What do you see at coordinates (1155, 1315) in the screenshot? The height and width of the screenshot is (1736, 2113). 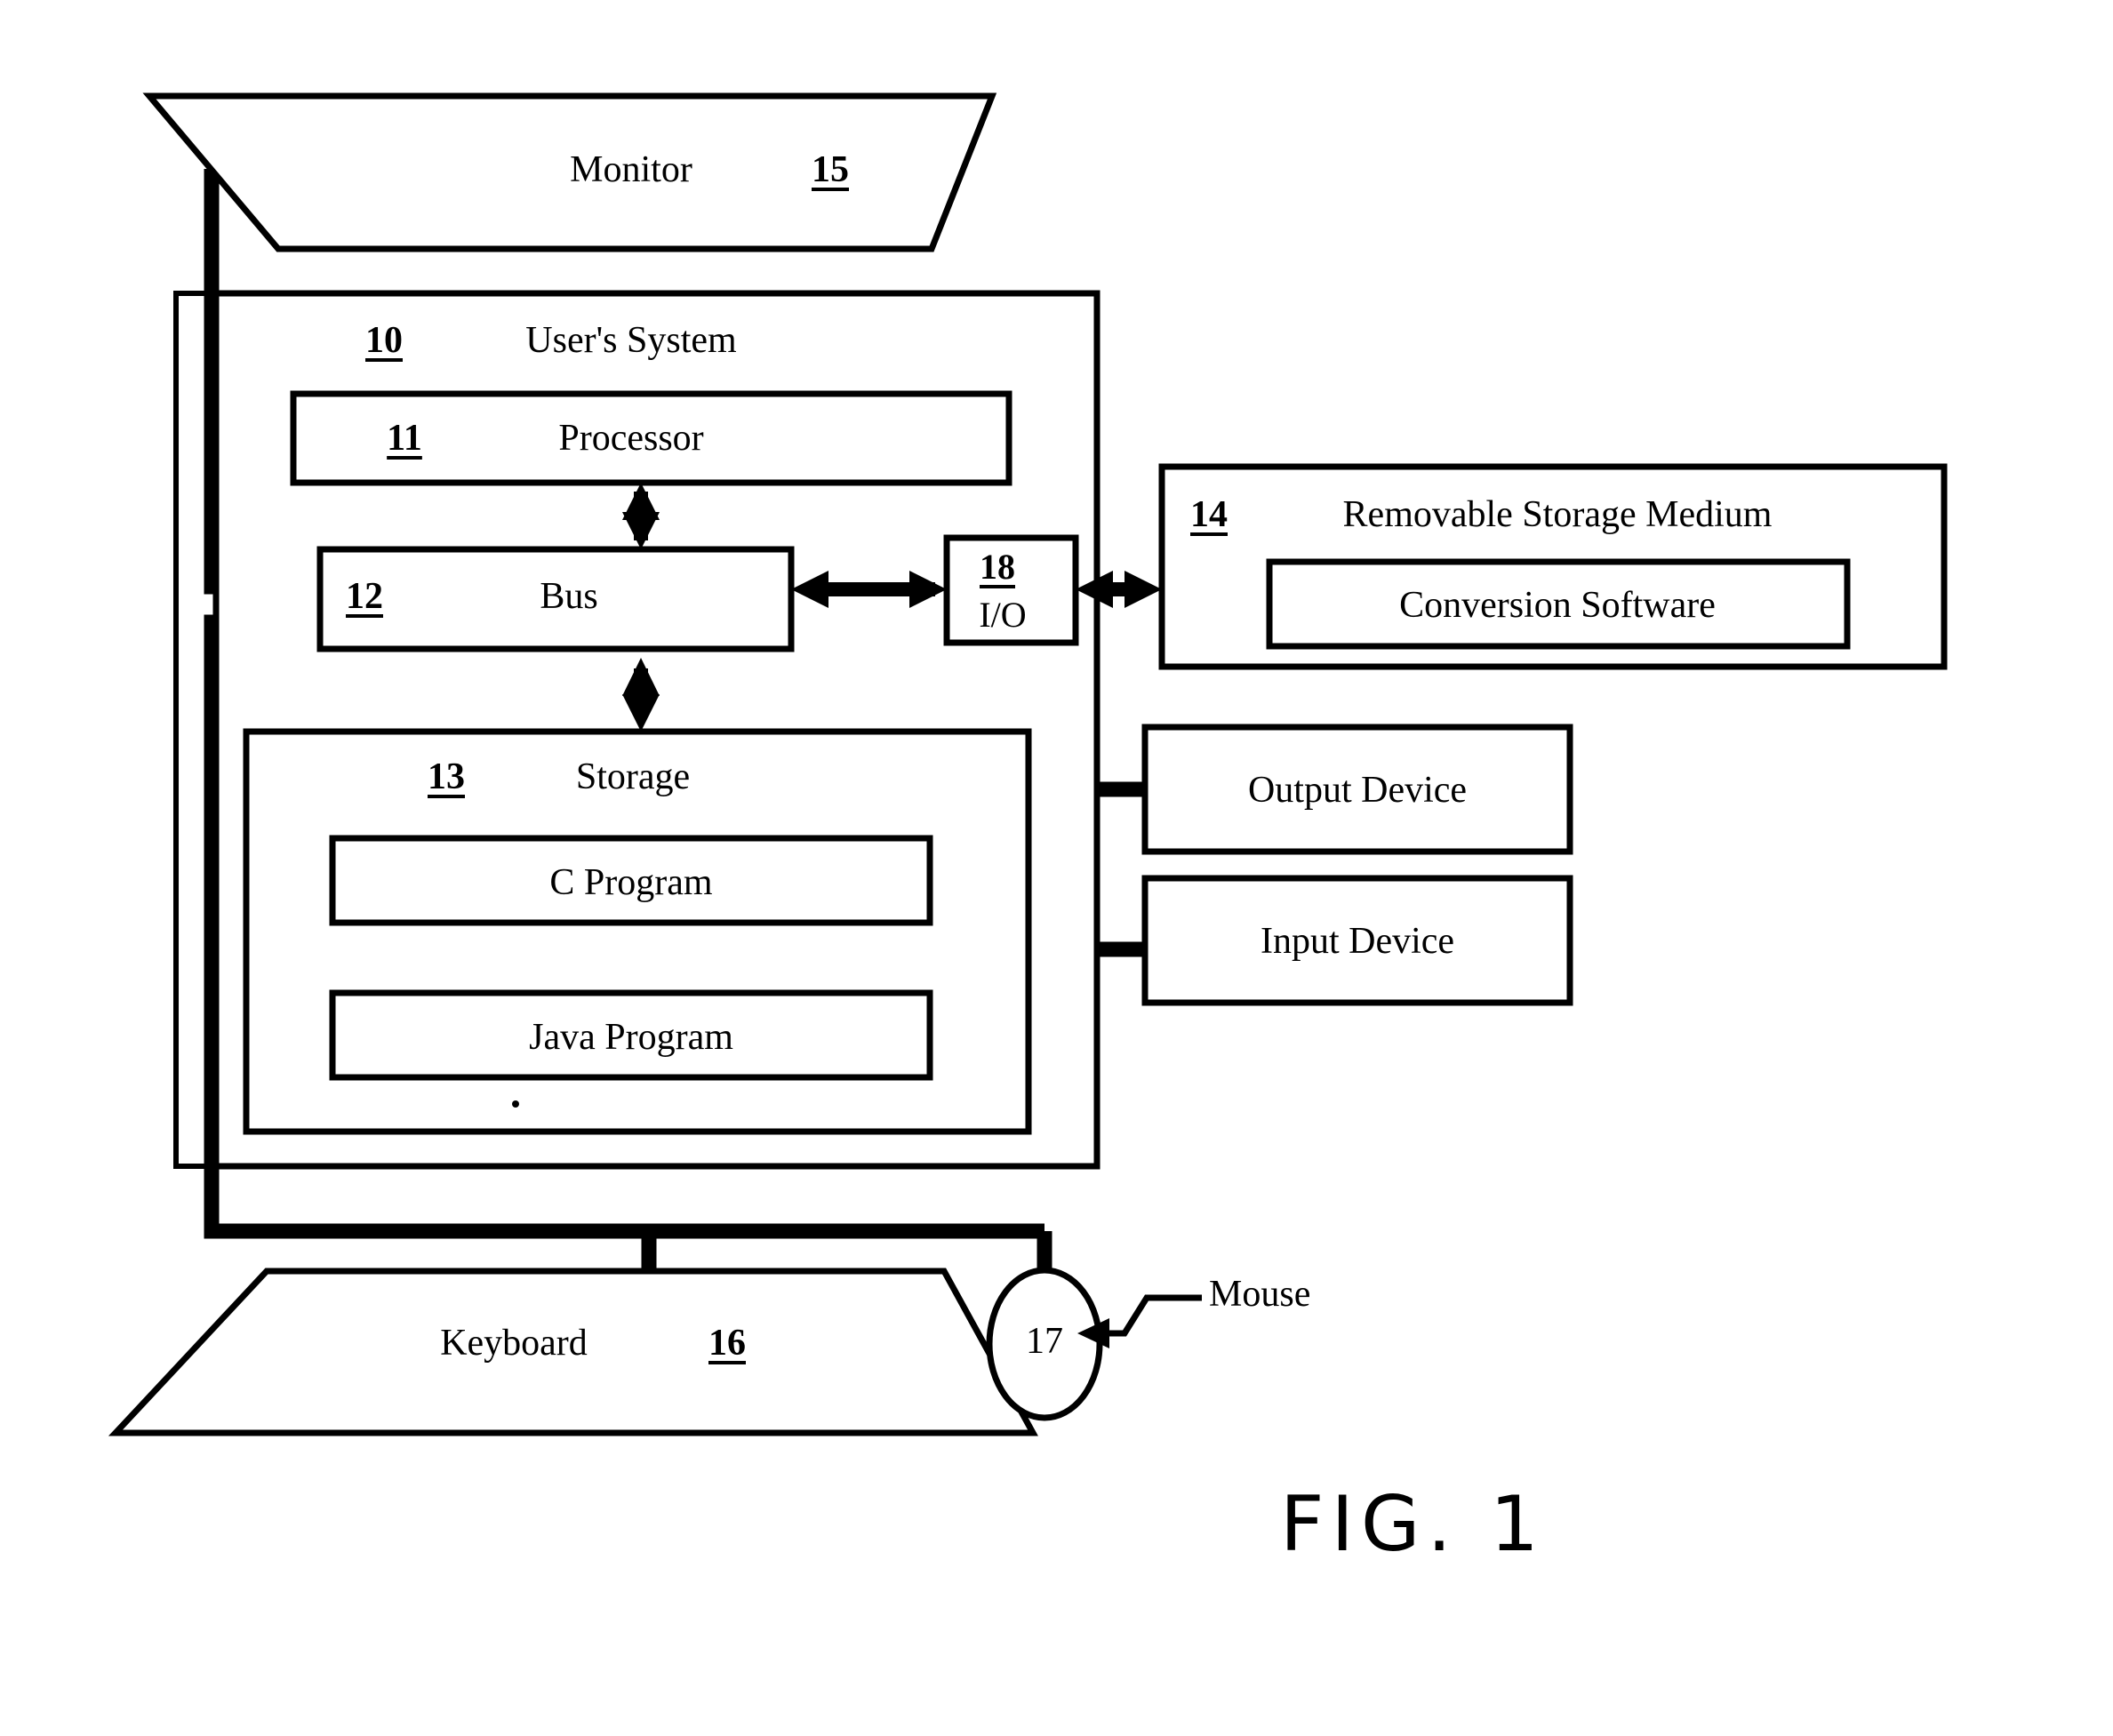 I see `mouse-leader` at bounding box center [1155, 1315].